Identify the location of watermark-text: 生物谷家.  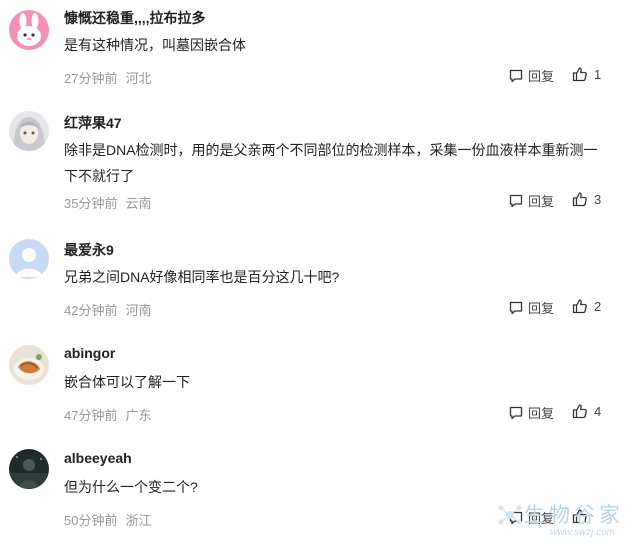
(574, 515).